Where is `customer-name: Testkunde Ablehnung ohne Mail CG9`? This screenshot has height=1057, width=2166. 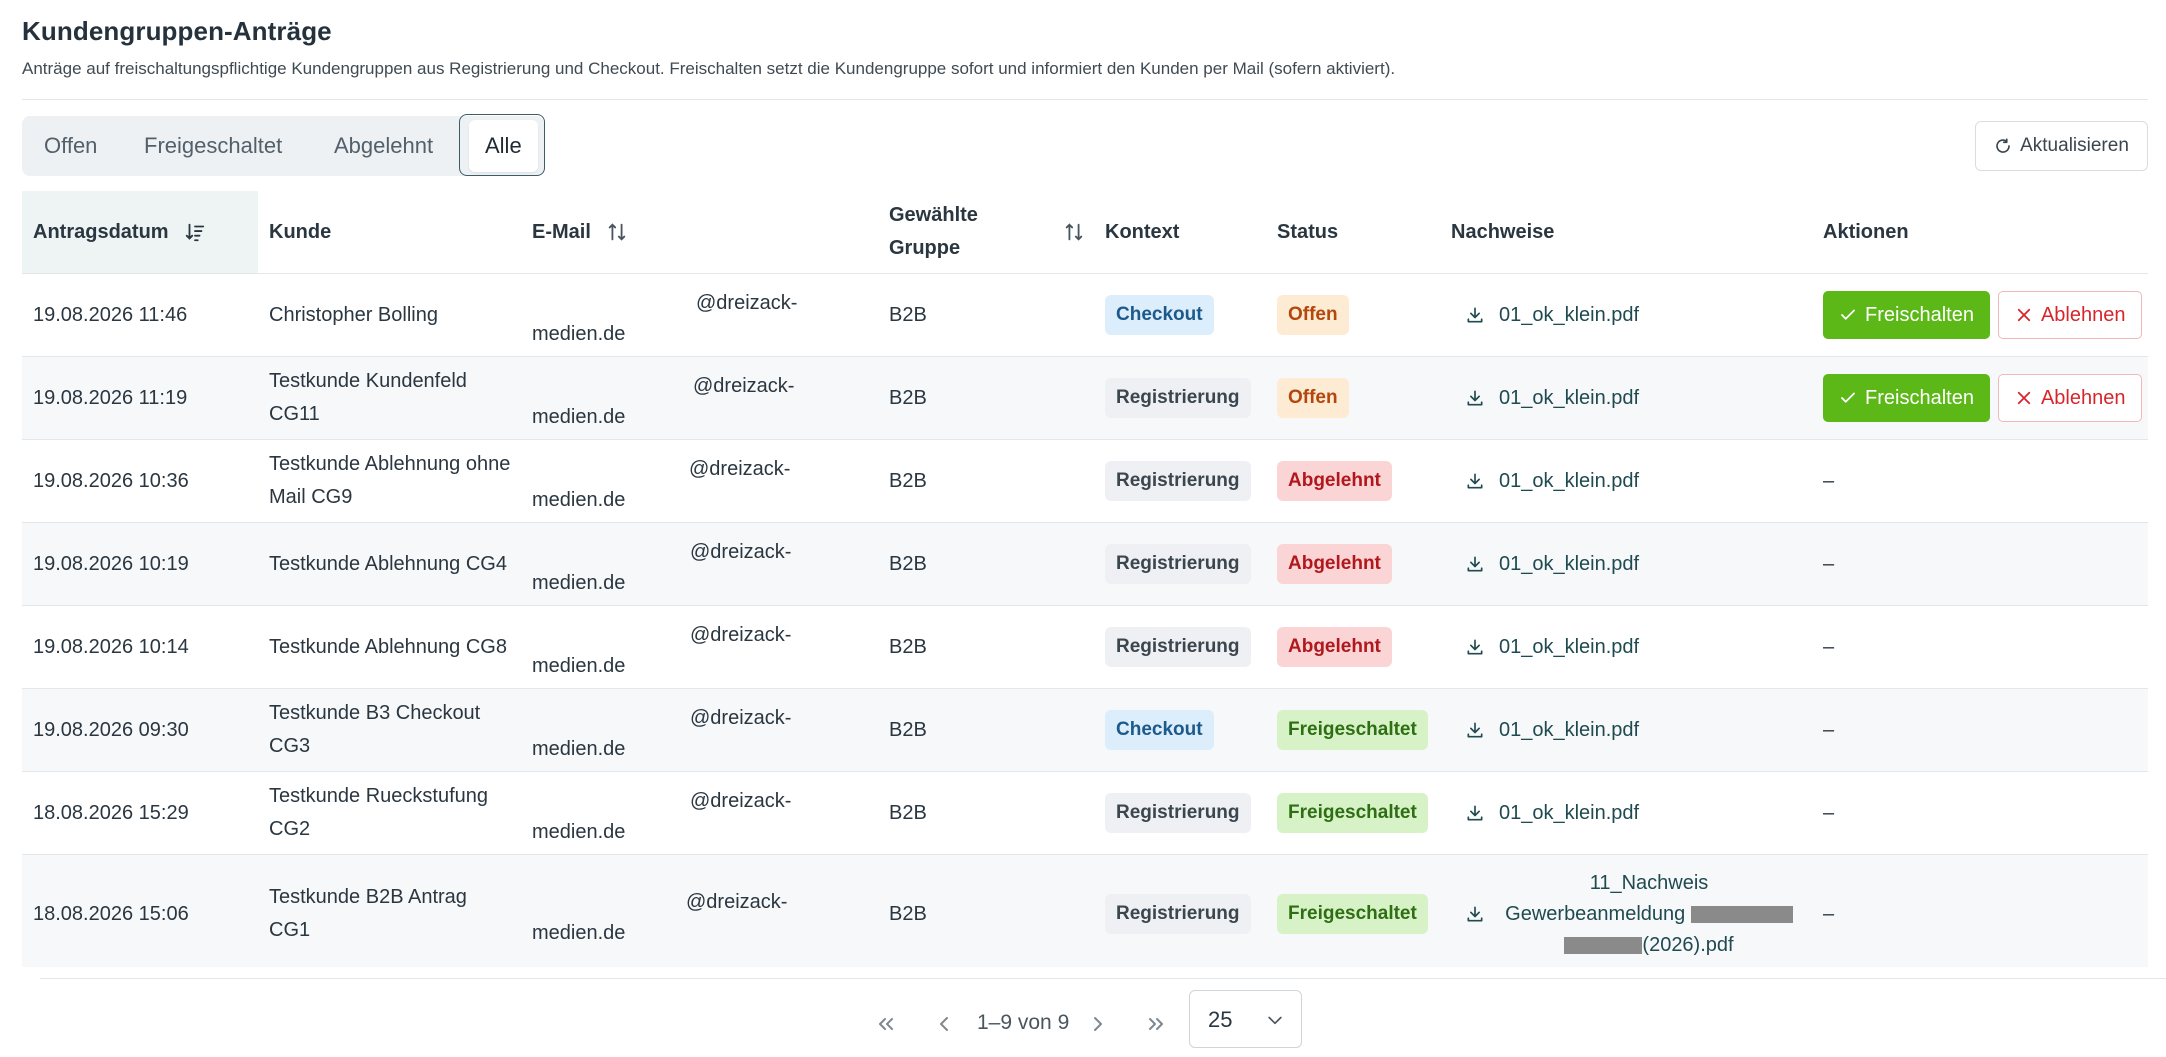 customer-name: Testkunde Ablehnung ohne Mail CG9 is located at coordinates (390, 480).